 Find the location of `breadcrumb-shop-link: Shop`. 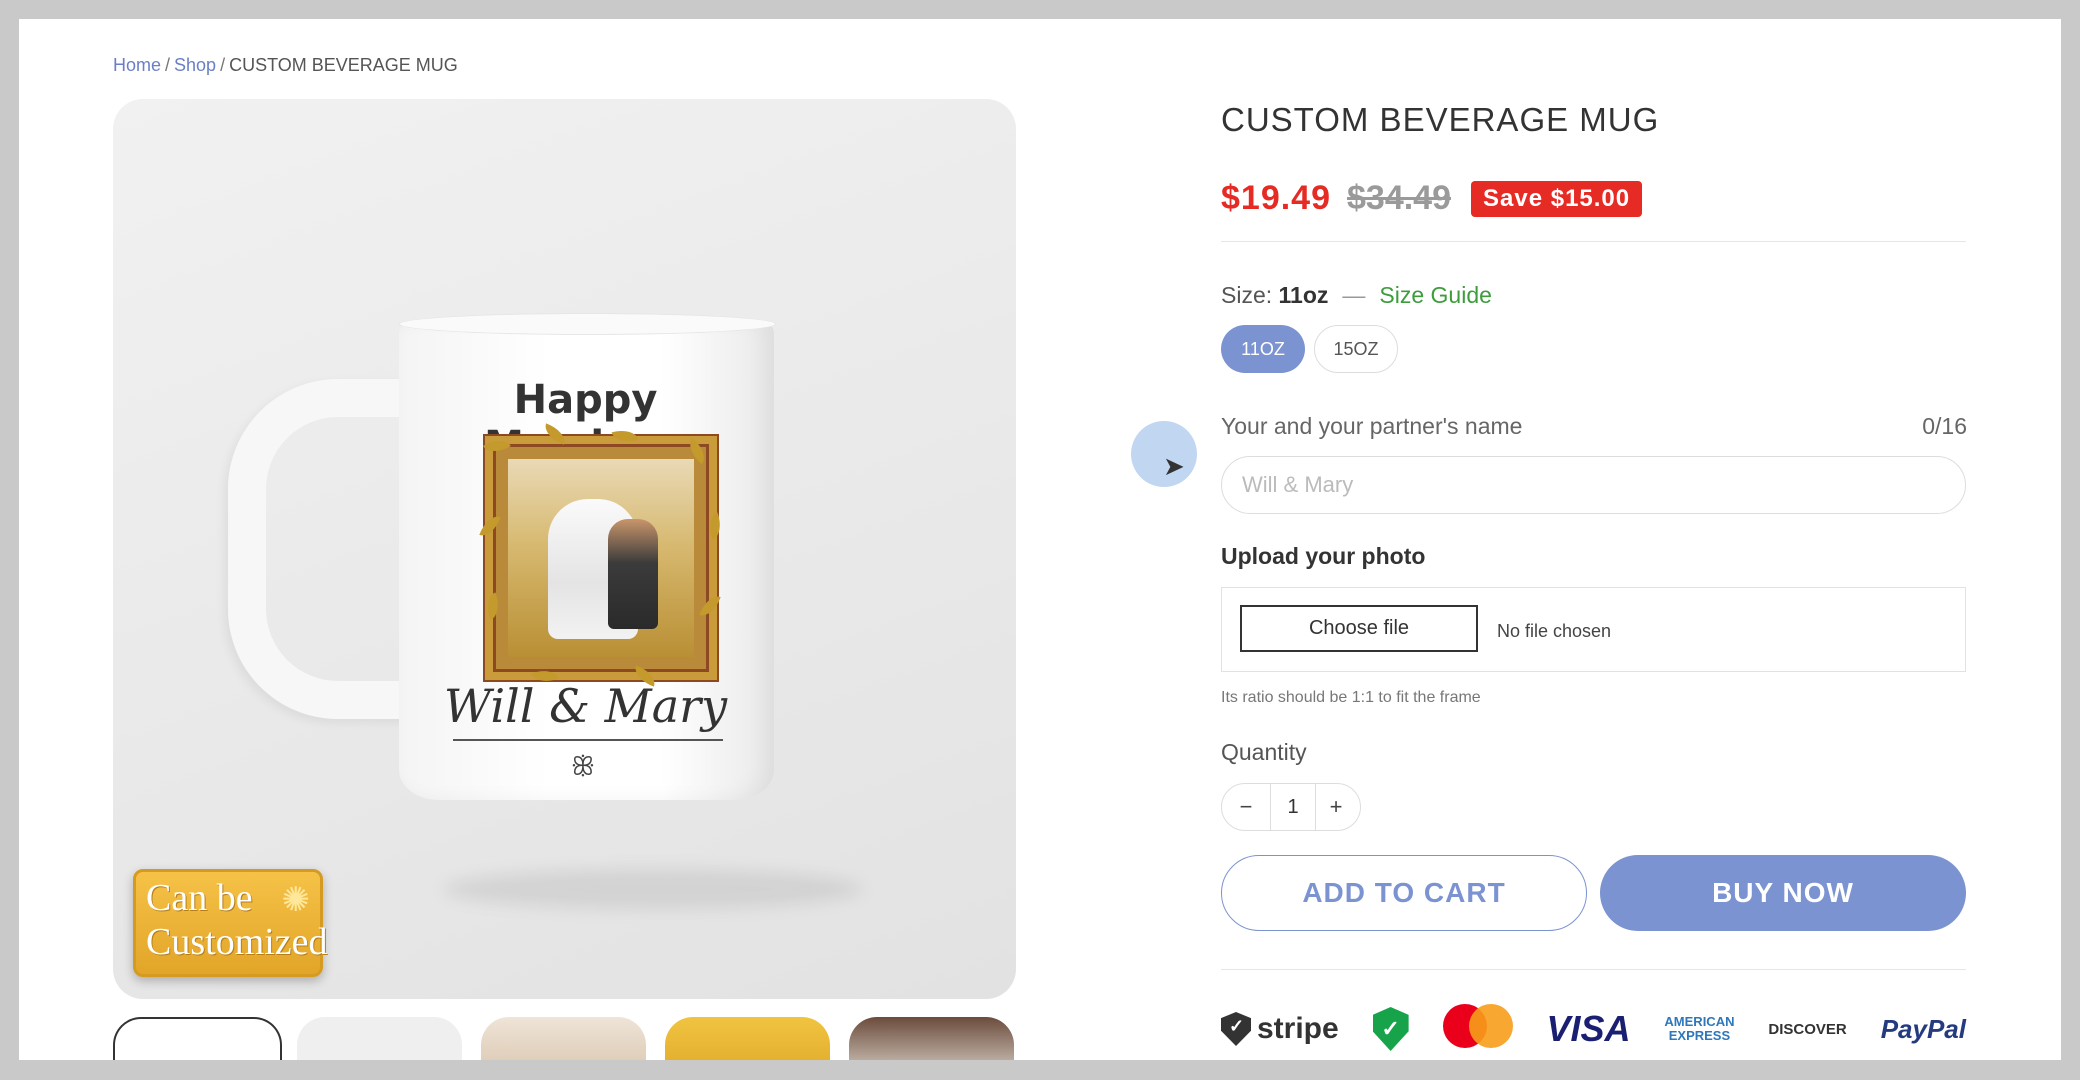

breadcrumb-shop-link: Shop is located at coordinates (195, 65).